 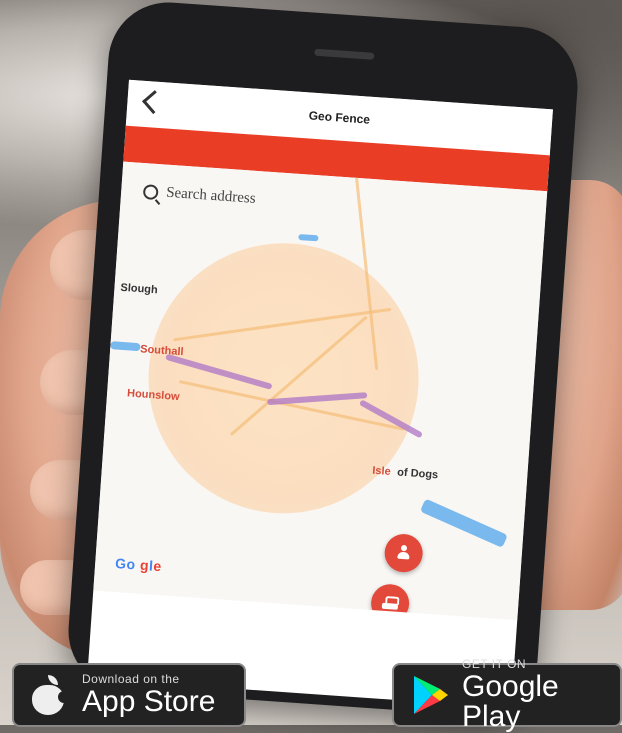 What do you see at coordinates (417, 474) in the screenshot?
I see `map-label: of Dogs` at bounding box center [417, 474].